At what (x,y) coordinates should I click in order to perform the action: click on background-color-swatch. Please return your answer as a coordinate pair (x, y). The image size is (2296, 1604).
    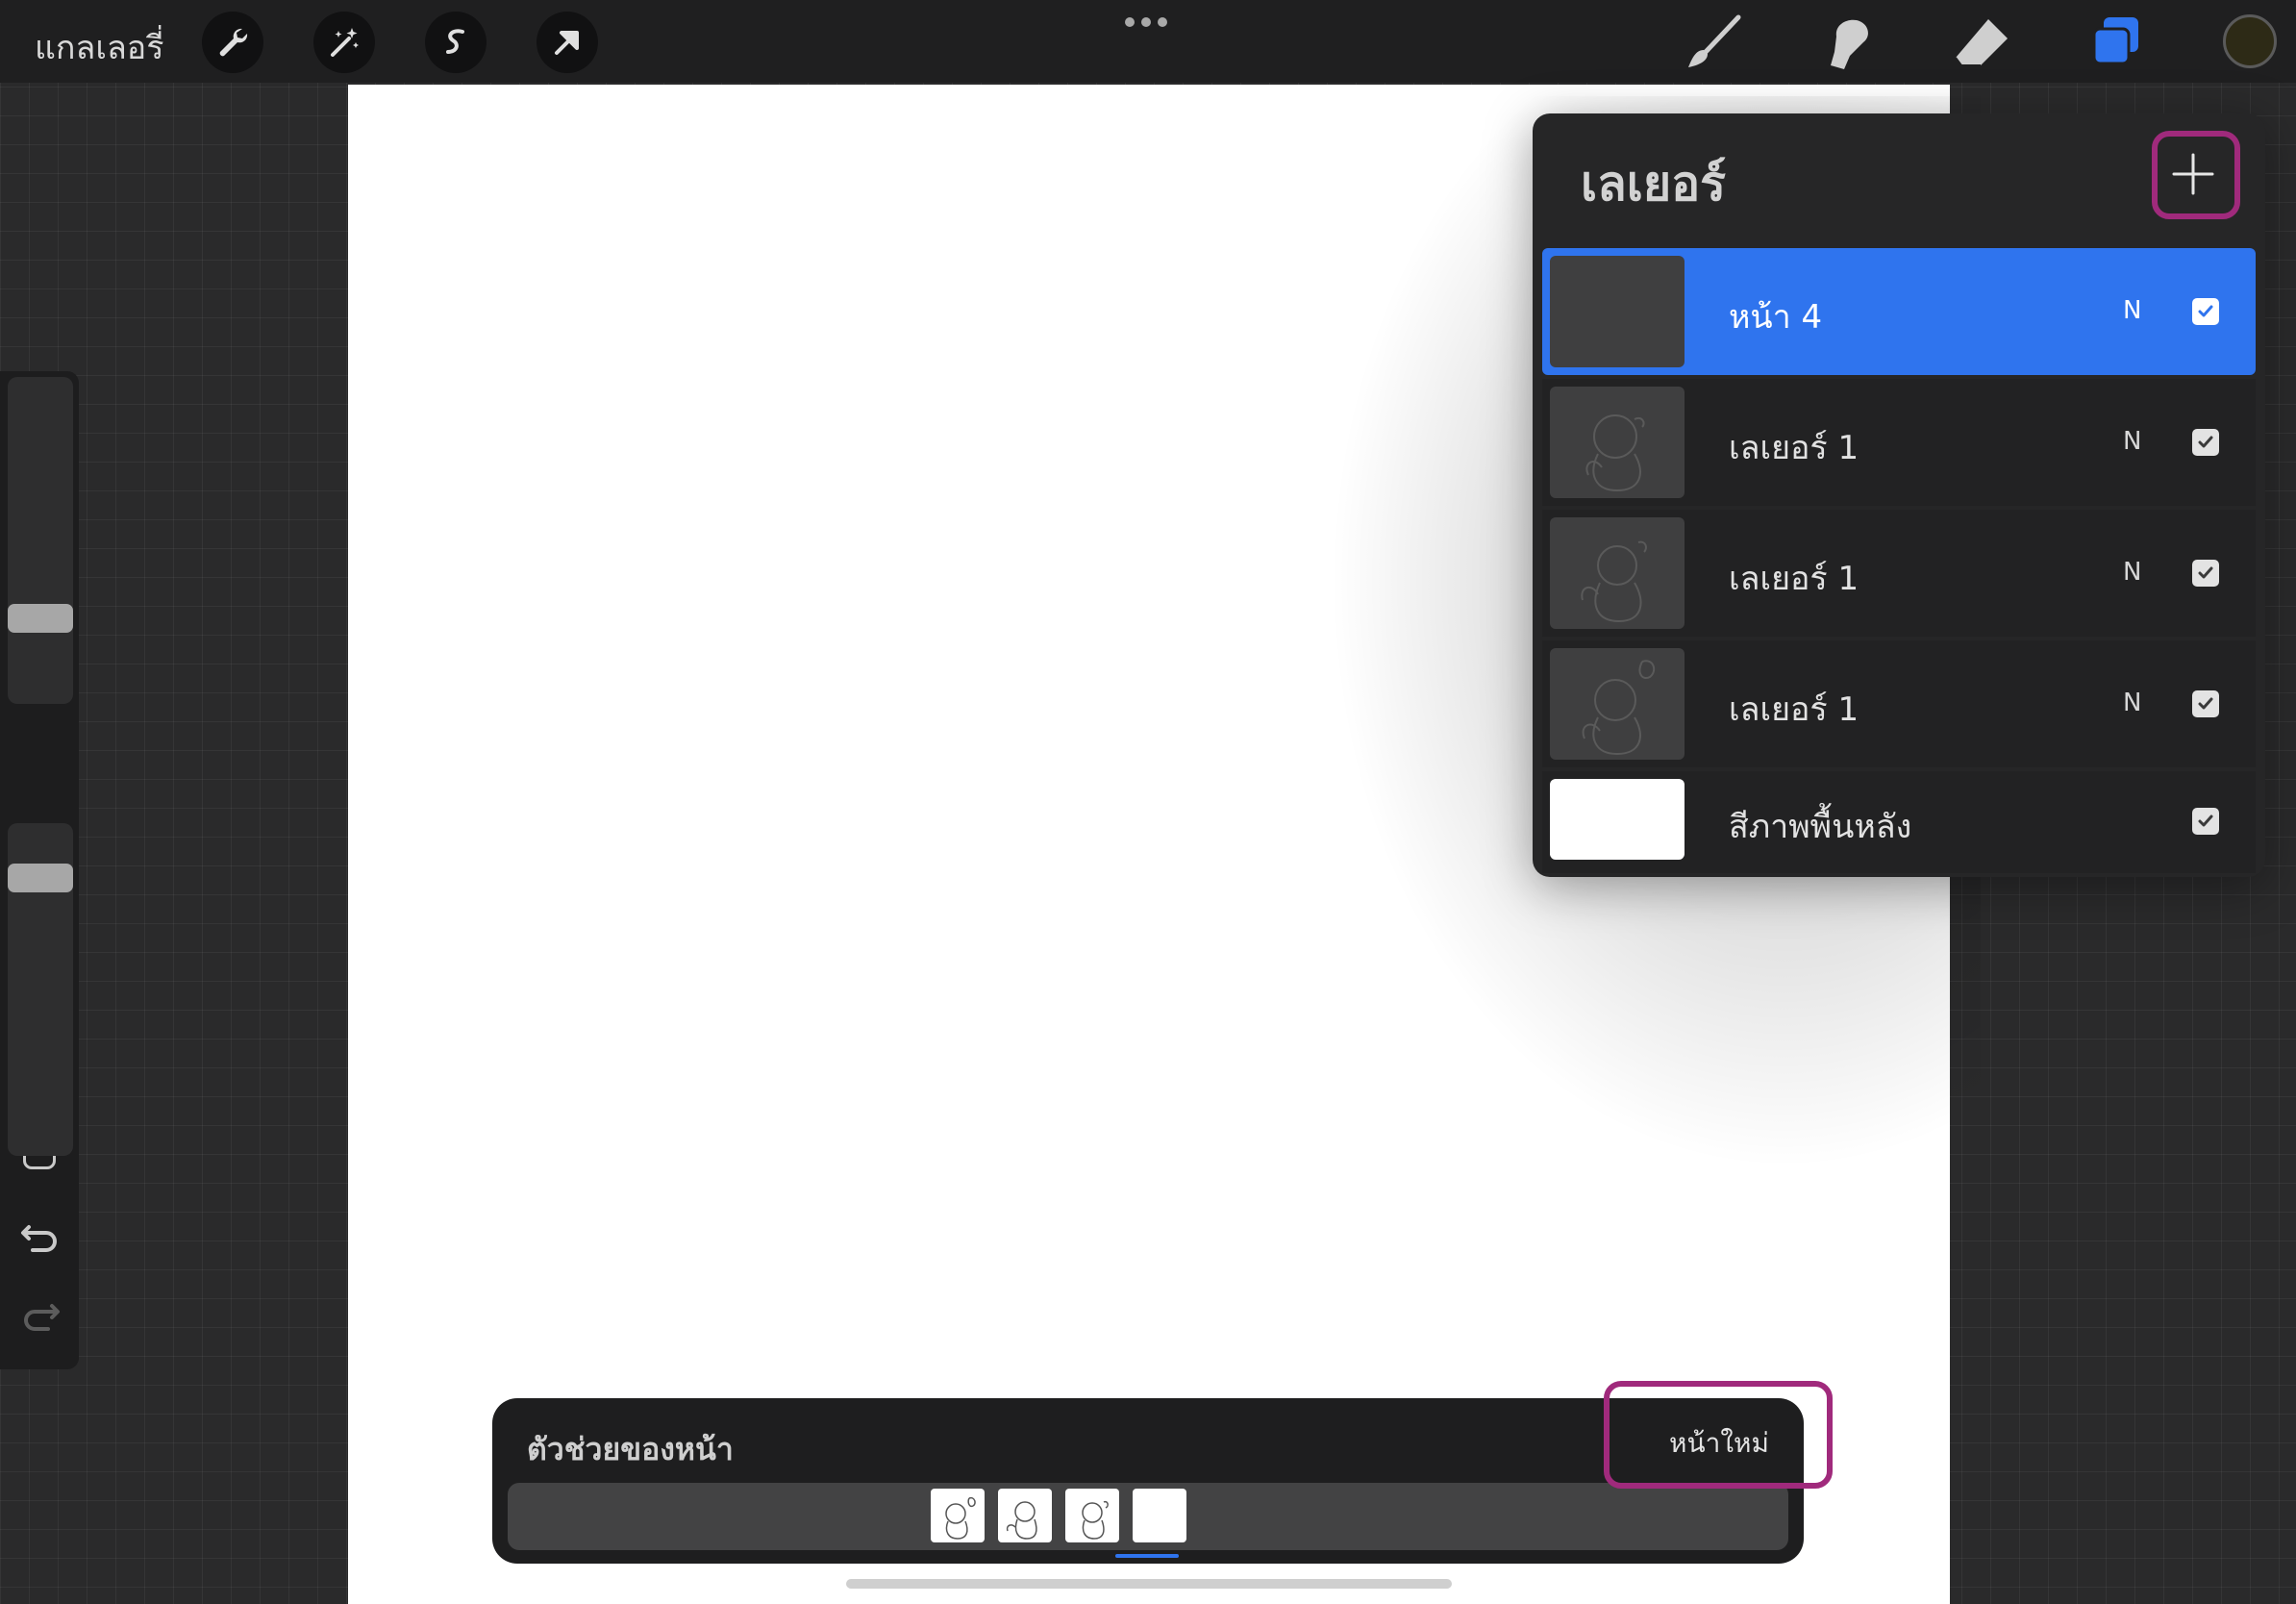
    Looking at the image, I should click on (1617, 819).